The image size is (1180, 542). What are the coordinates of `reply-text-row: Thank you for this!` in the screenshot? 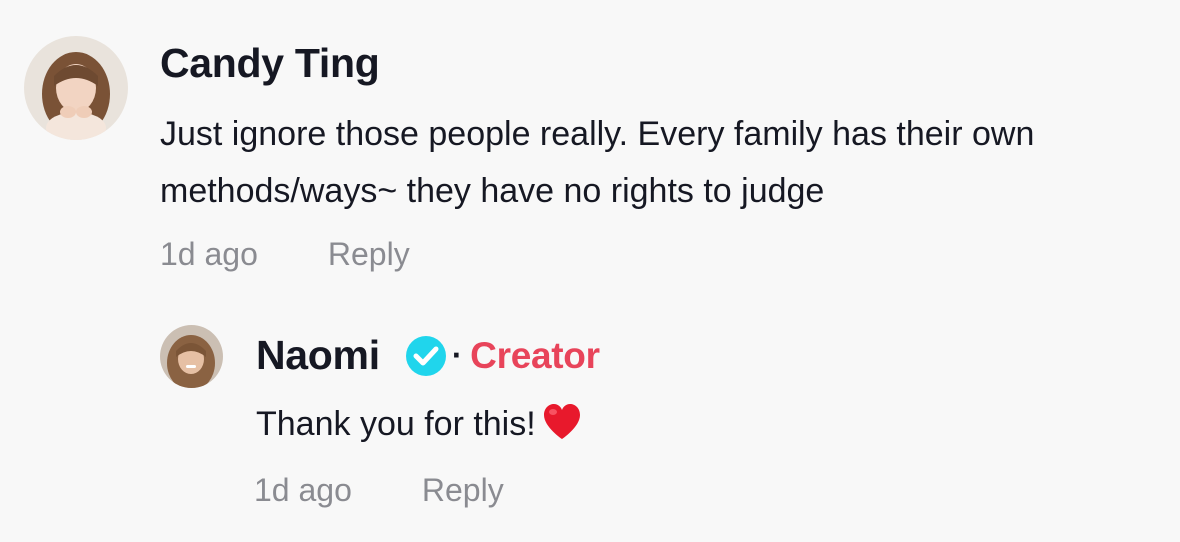 It's located at (419, 427).